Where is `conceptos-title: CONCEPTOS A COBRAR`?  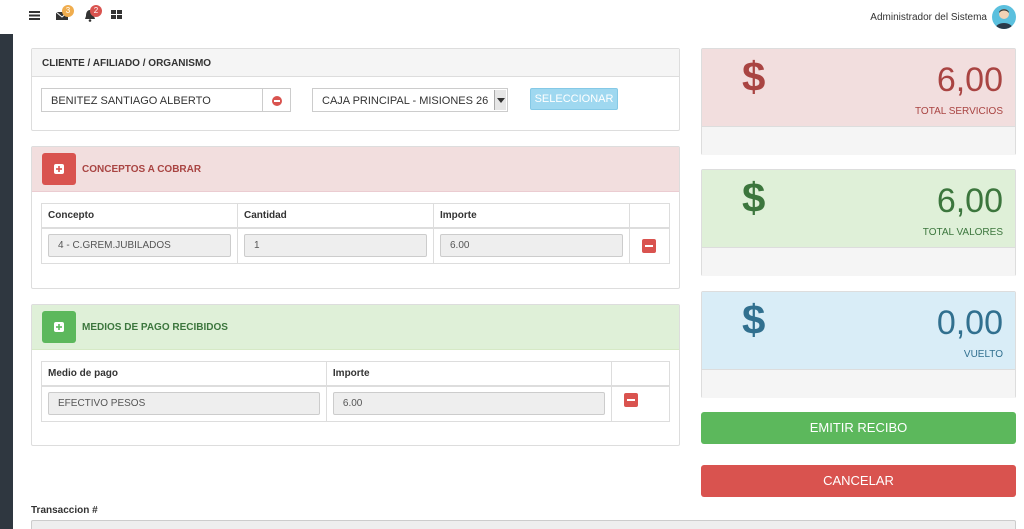
conceptos-title: CONCEPTOS A COBRAR is located at coordinates (142, 169).